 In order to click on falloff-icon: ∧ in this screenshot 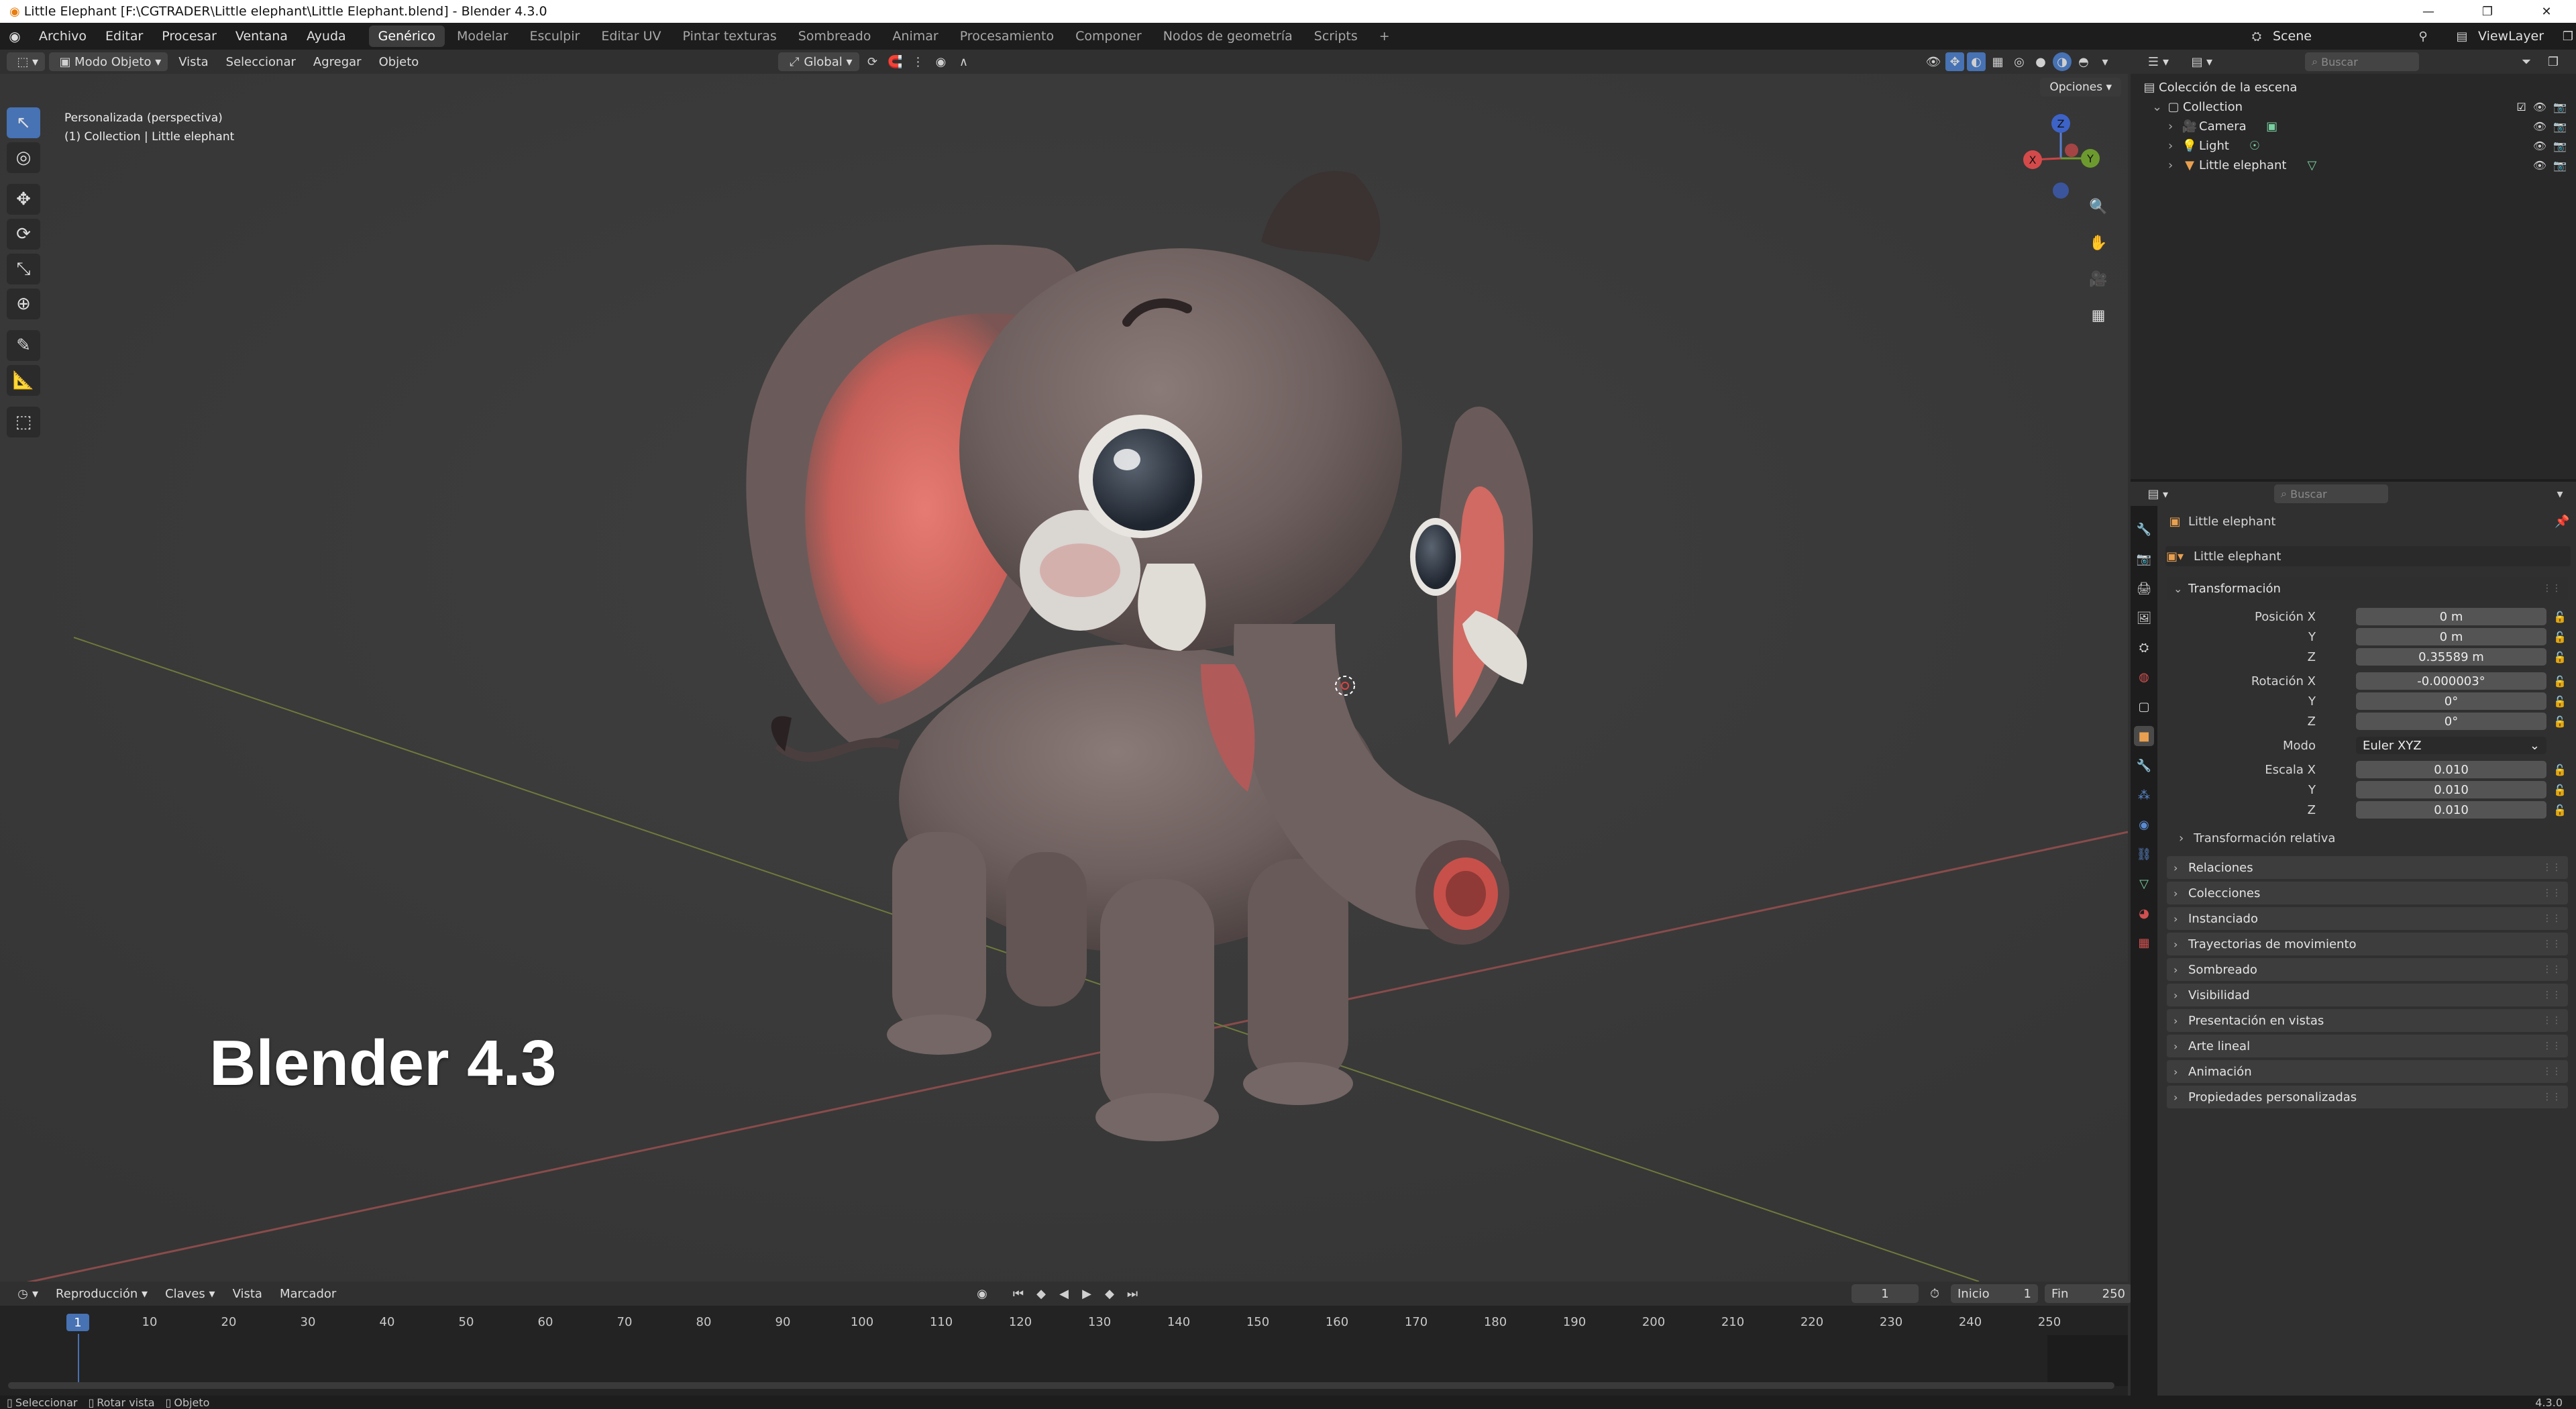, I will do `click(964, 61)`.